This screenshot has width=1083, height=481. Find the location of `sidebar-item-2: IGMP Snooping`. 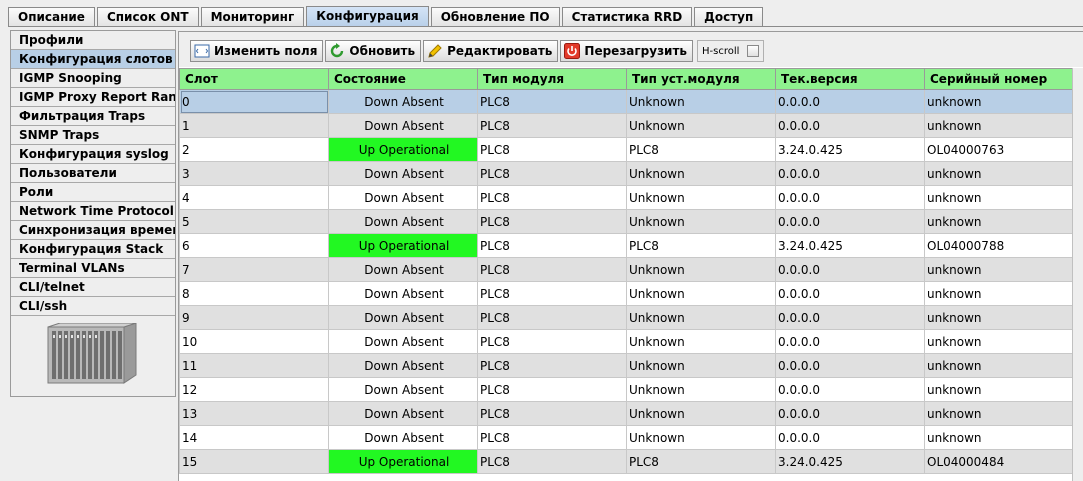

sidebar-item-2: IGMP Snooping is located at coordinates (93, 78).